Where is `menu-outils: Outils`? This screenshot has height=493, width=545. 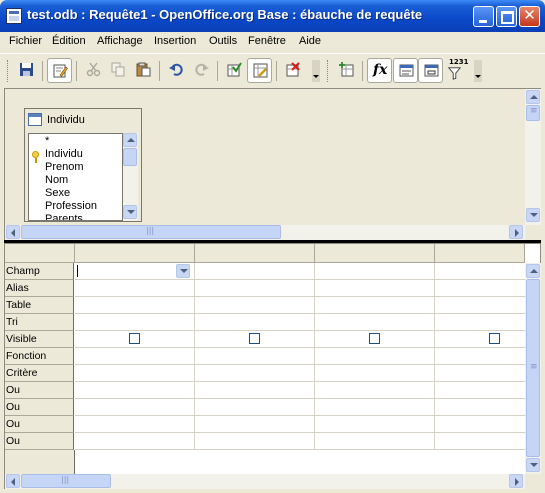
menu-outils: Outils is located at coordinates (223, 41).